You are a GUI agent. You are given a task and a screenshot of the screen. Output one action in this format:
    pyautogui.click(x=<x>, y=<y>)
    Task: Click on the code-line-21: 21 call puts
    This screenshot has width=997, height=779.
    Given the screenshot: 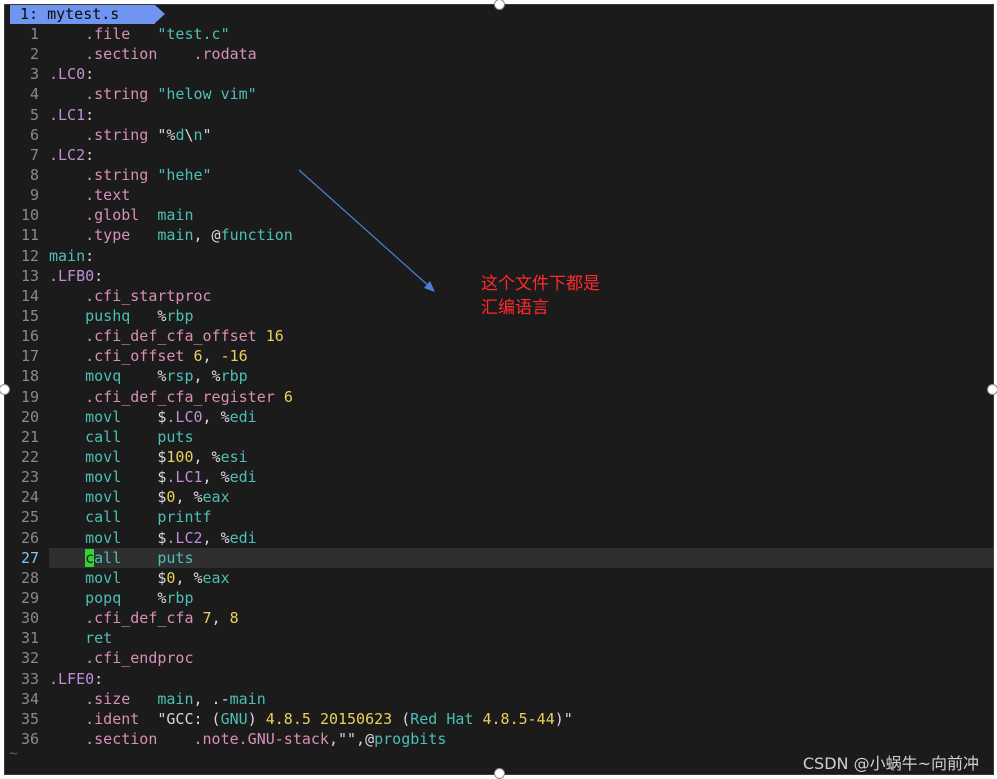 What is the action you would take?
    pyautogui.click(x=499, y=437)
    